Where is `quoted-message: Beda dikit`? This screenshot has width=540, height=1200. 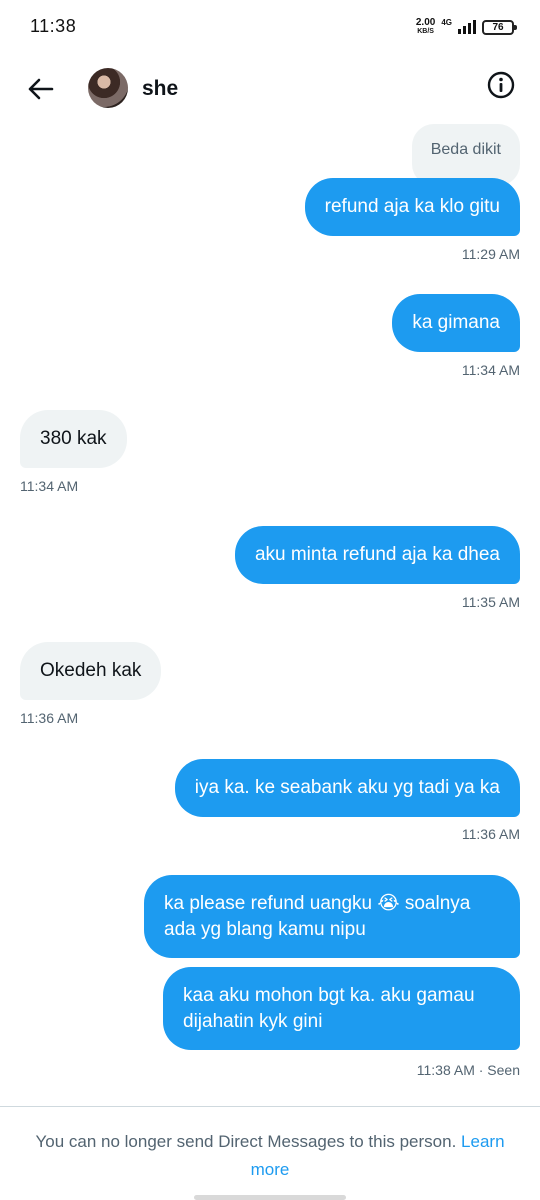 quoted-message: Beda dikit is located at coordinates (465, 155).